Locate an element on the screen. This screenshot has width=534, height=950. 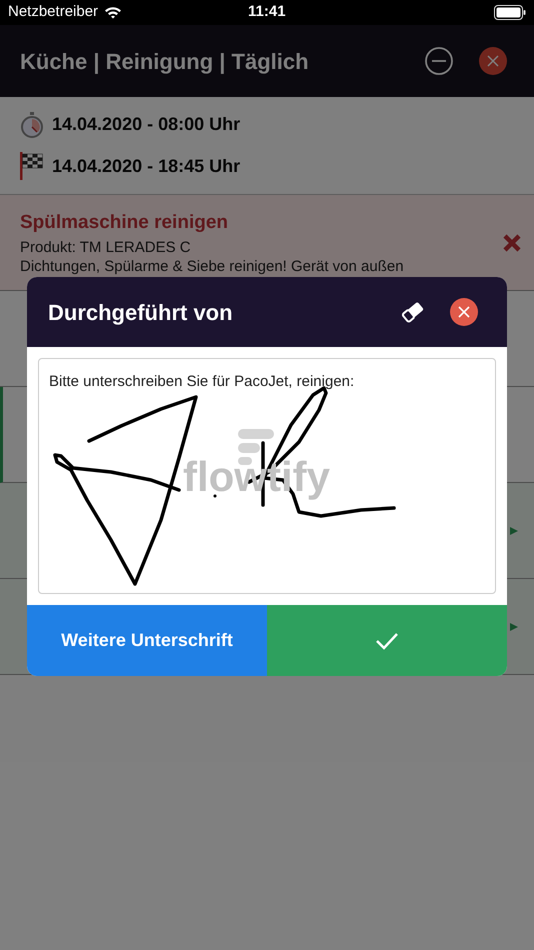
task-detail: Produkt: TM LERADES C is located at coordinates (106, 247).